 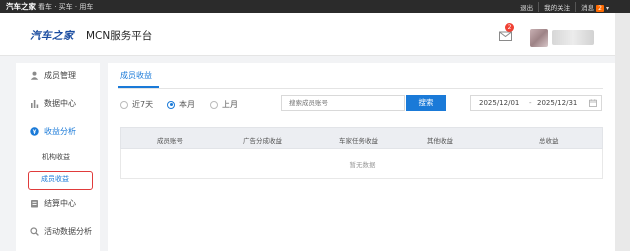 I want to click on messages-label: 消息, so click(x=588, y=7).